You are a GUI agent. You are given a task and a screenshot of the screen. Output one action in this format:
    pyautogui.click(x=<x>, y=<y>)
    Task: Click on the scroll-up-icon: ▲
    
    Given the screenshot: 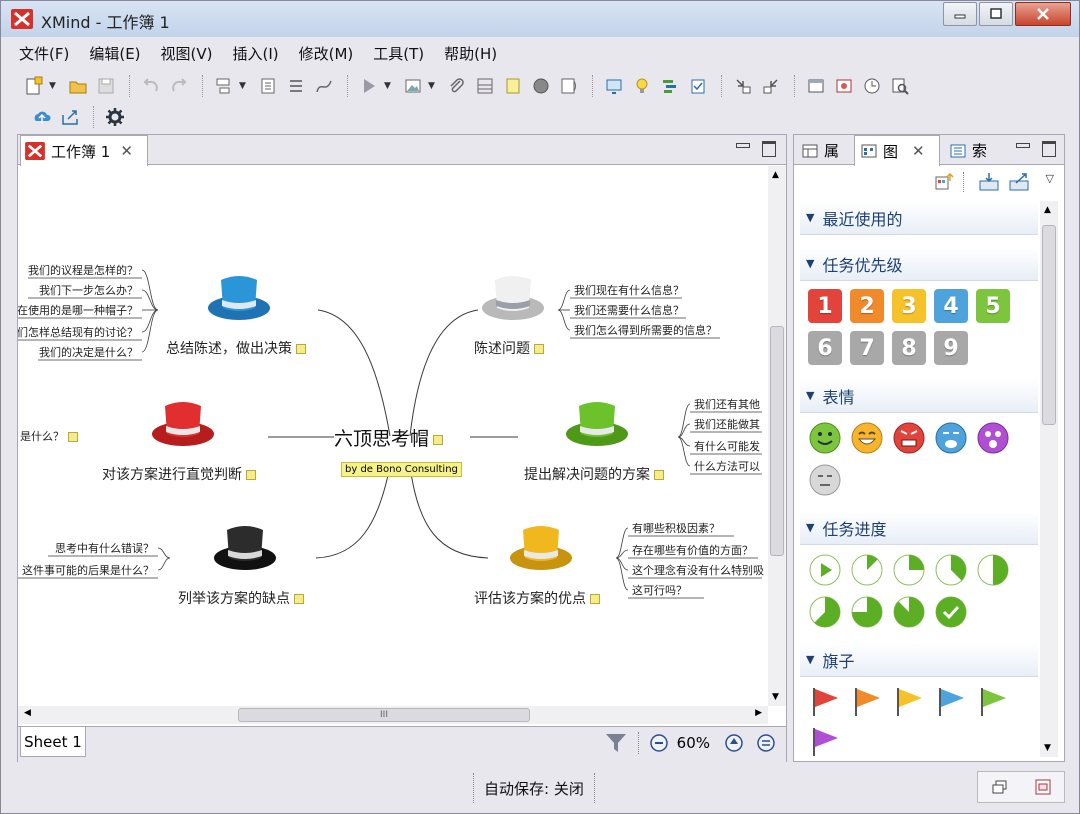 What is the action you would take?
    pyautogui.click(x=775, y=175)
    